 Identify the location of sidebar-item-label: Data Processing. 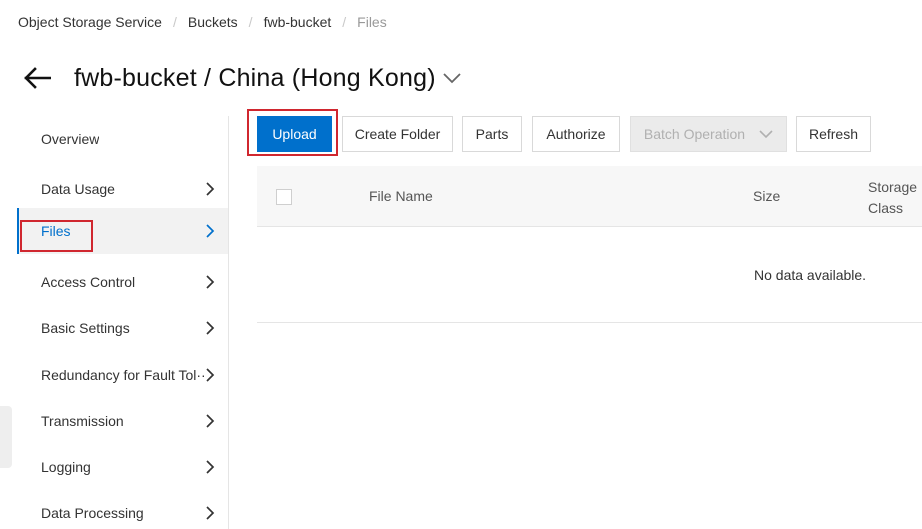
(92, 513).